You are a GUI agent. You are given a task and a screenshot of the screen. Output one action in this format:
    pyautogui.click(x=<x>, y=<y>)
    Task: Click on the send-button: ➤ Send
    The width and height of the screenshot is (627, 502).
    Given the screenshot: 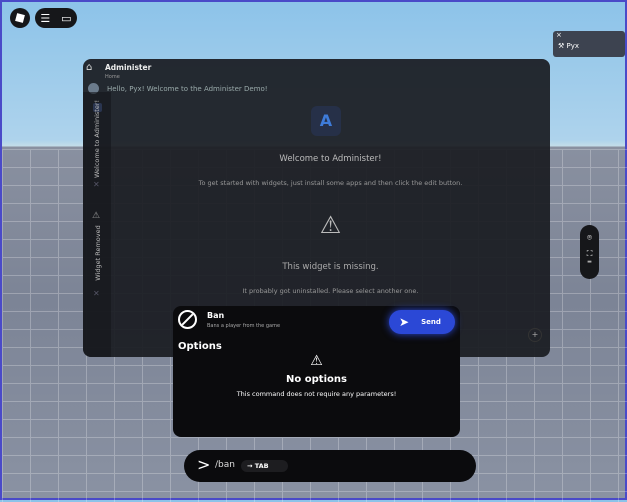 What is the action you would take?
    pyautogui.click(x=422, y=322)
    